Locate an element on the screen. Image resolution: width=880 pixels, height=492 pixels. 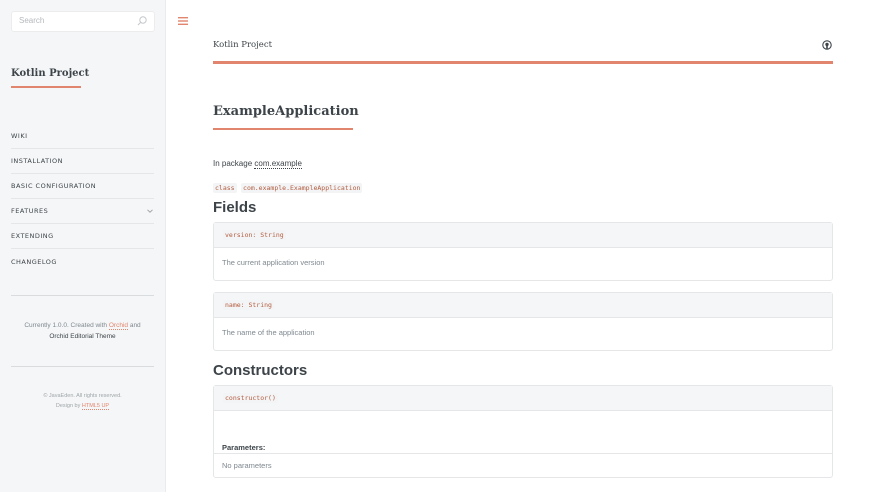
class-signature: class com.example.ExampleApplication is located at coordinates (288, 186).